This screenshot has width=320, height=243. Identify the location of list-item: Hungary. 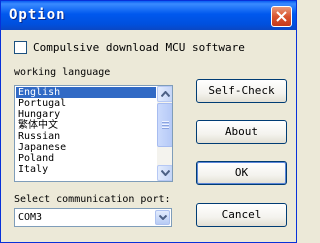
(86, 114).